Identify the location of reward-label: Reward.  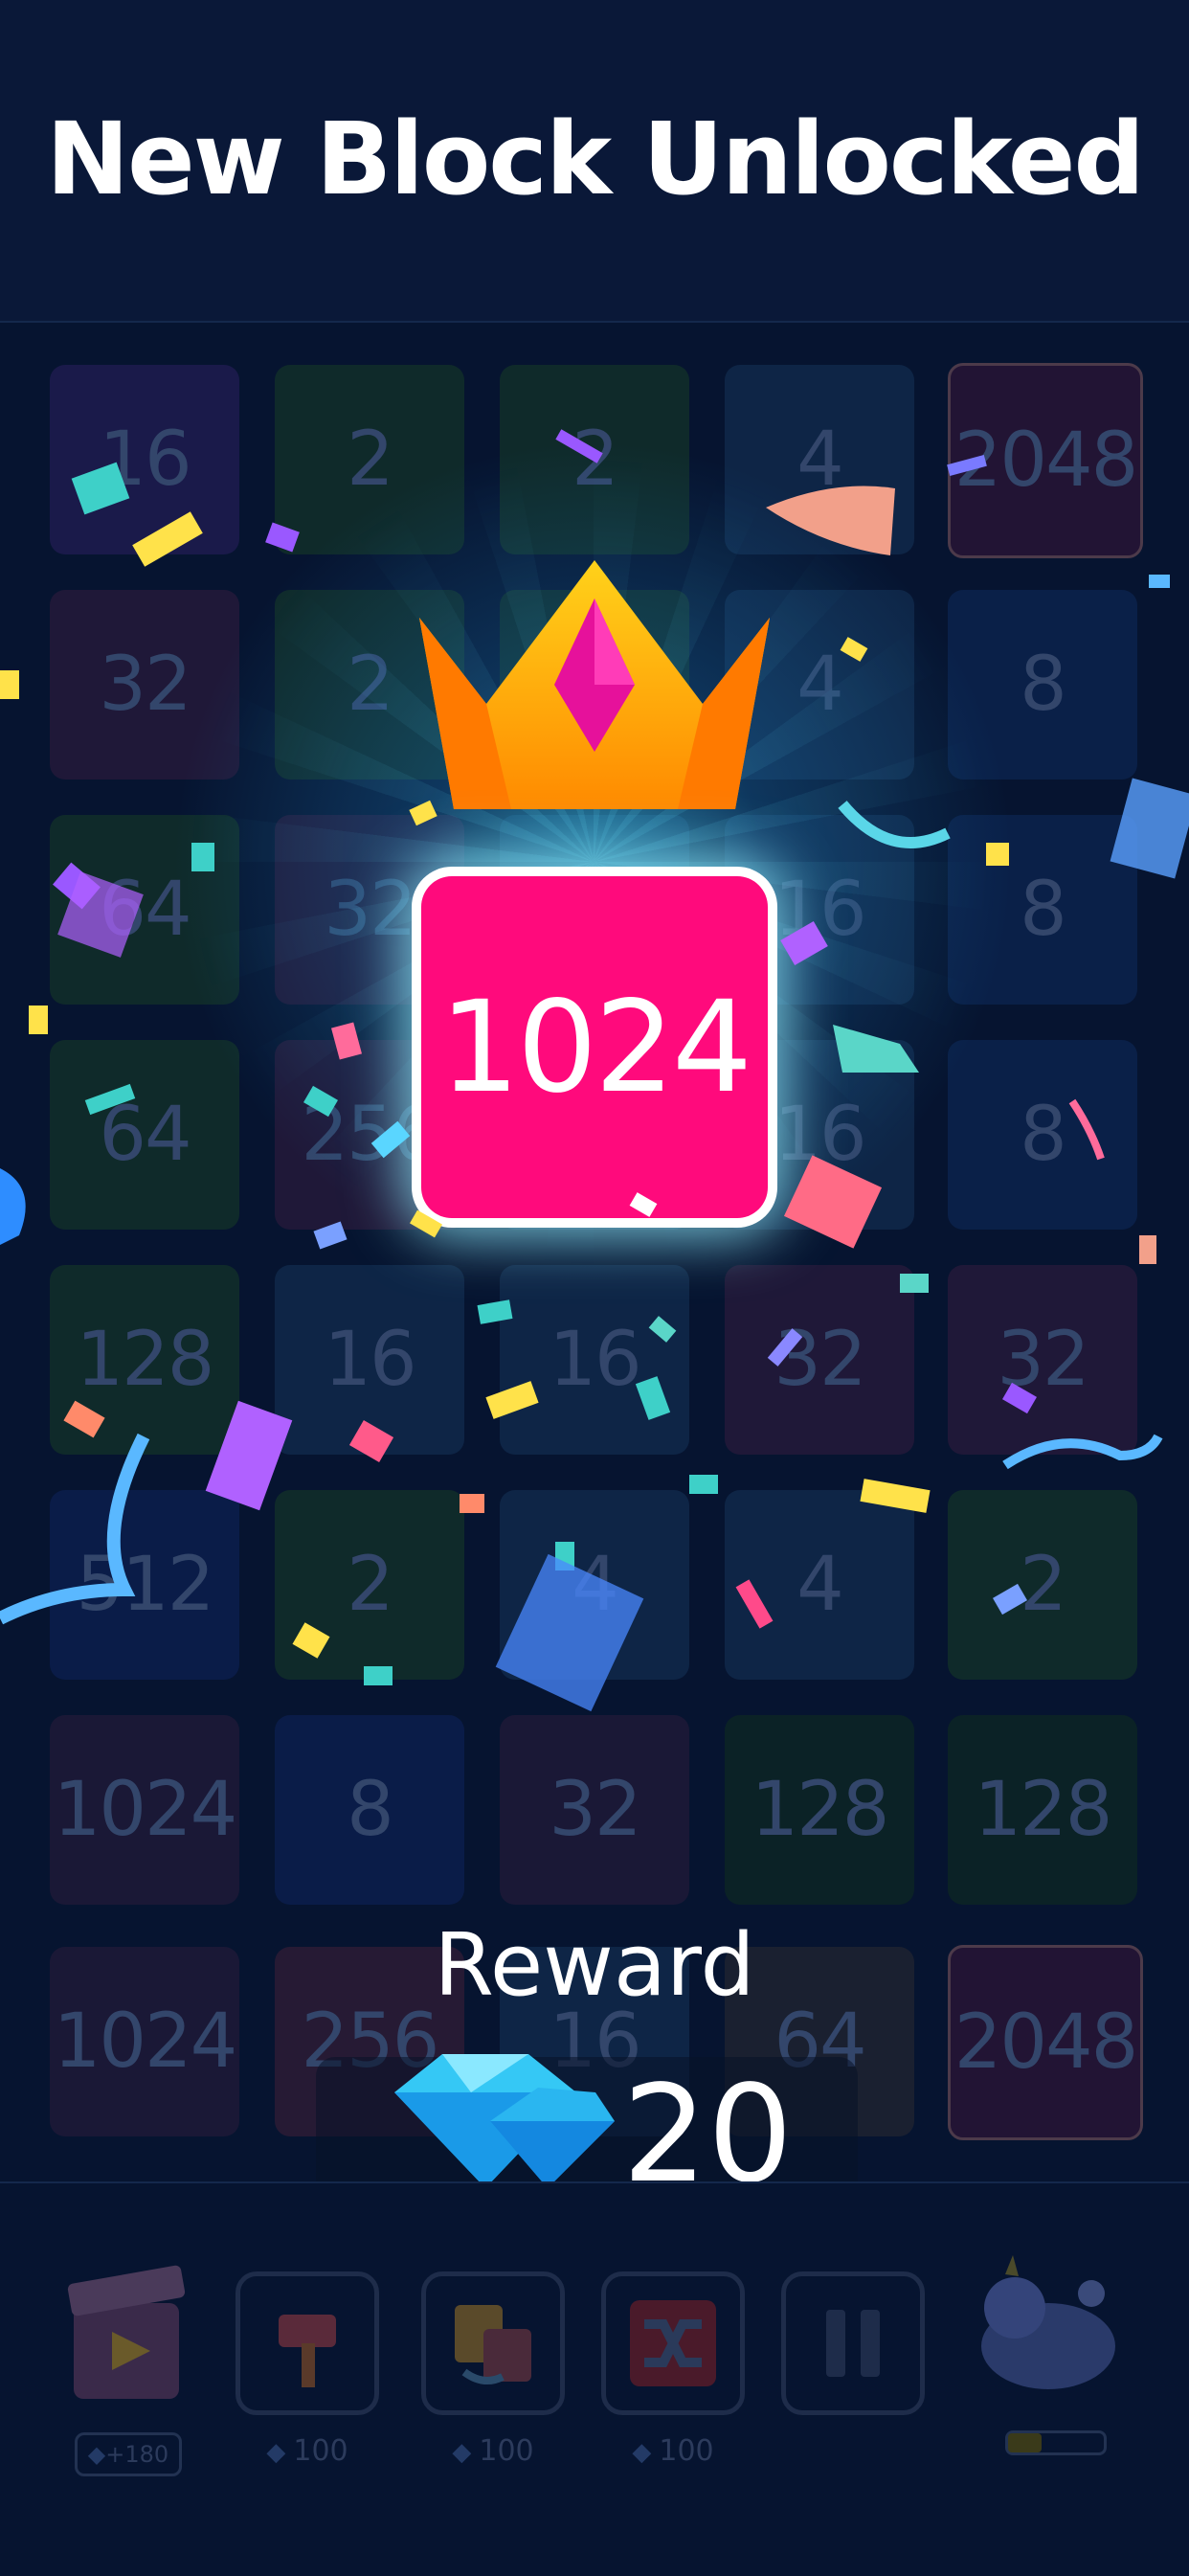
(594, 1965).